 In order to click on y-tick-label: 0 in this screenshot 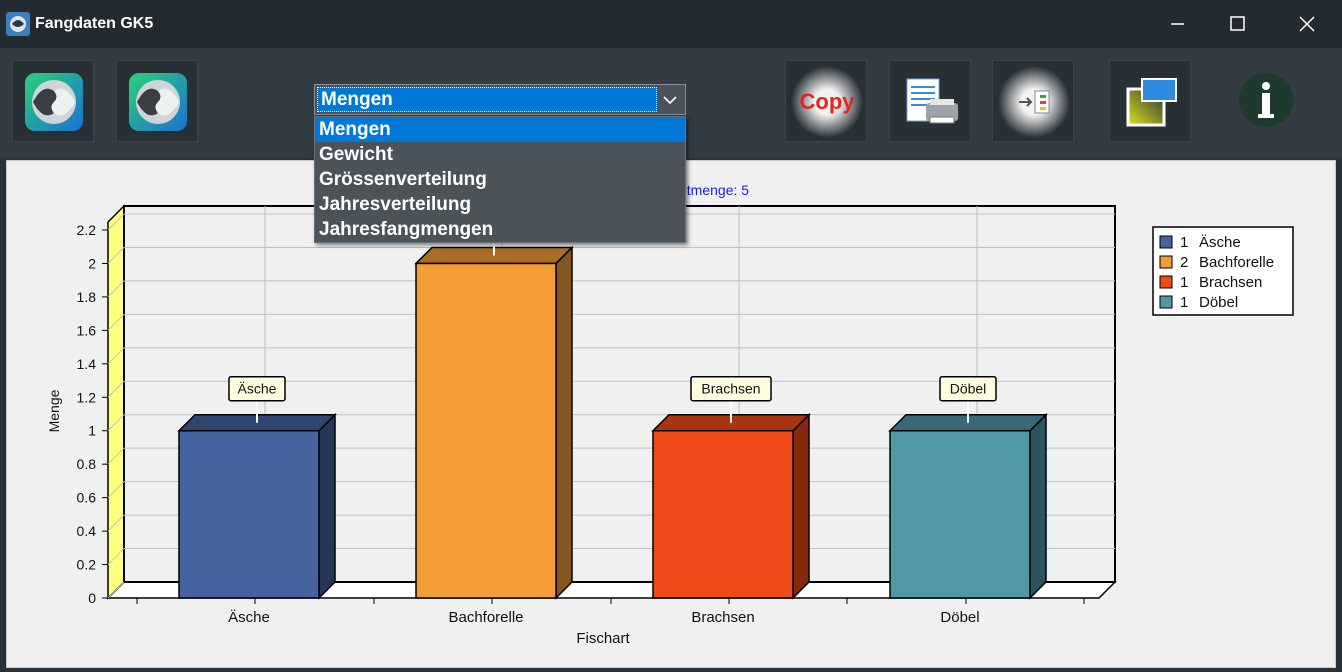, I will do `click(92, 598)`.